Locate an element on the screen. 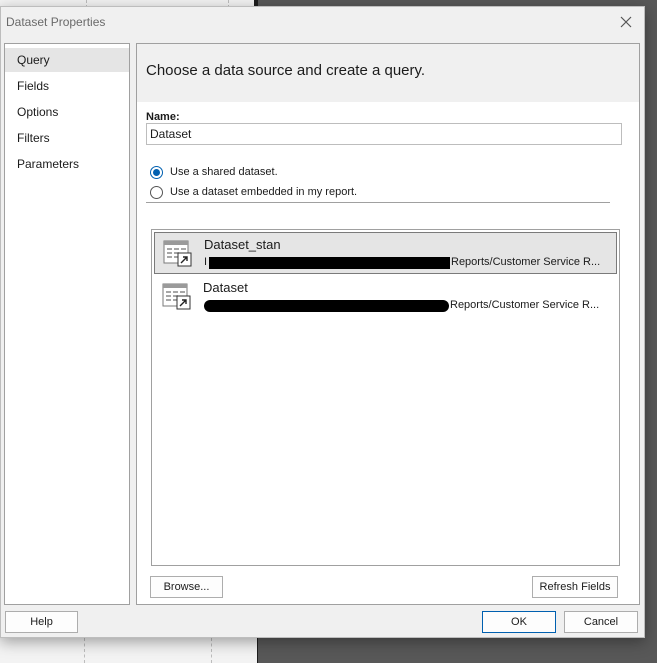 The width and height of the screenshot is (657, 663). dialog-title: Dataset Properties is located at coordinates (56, 22).